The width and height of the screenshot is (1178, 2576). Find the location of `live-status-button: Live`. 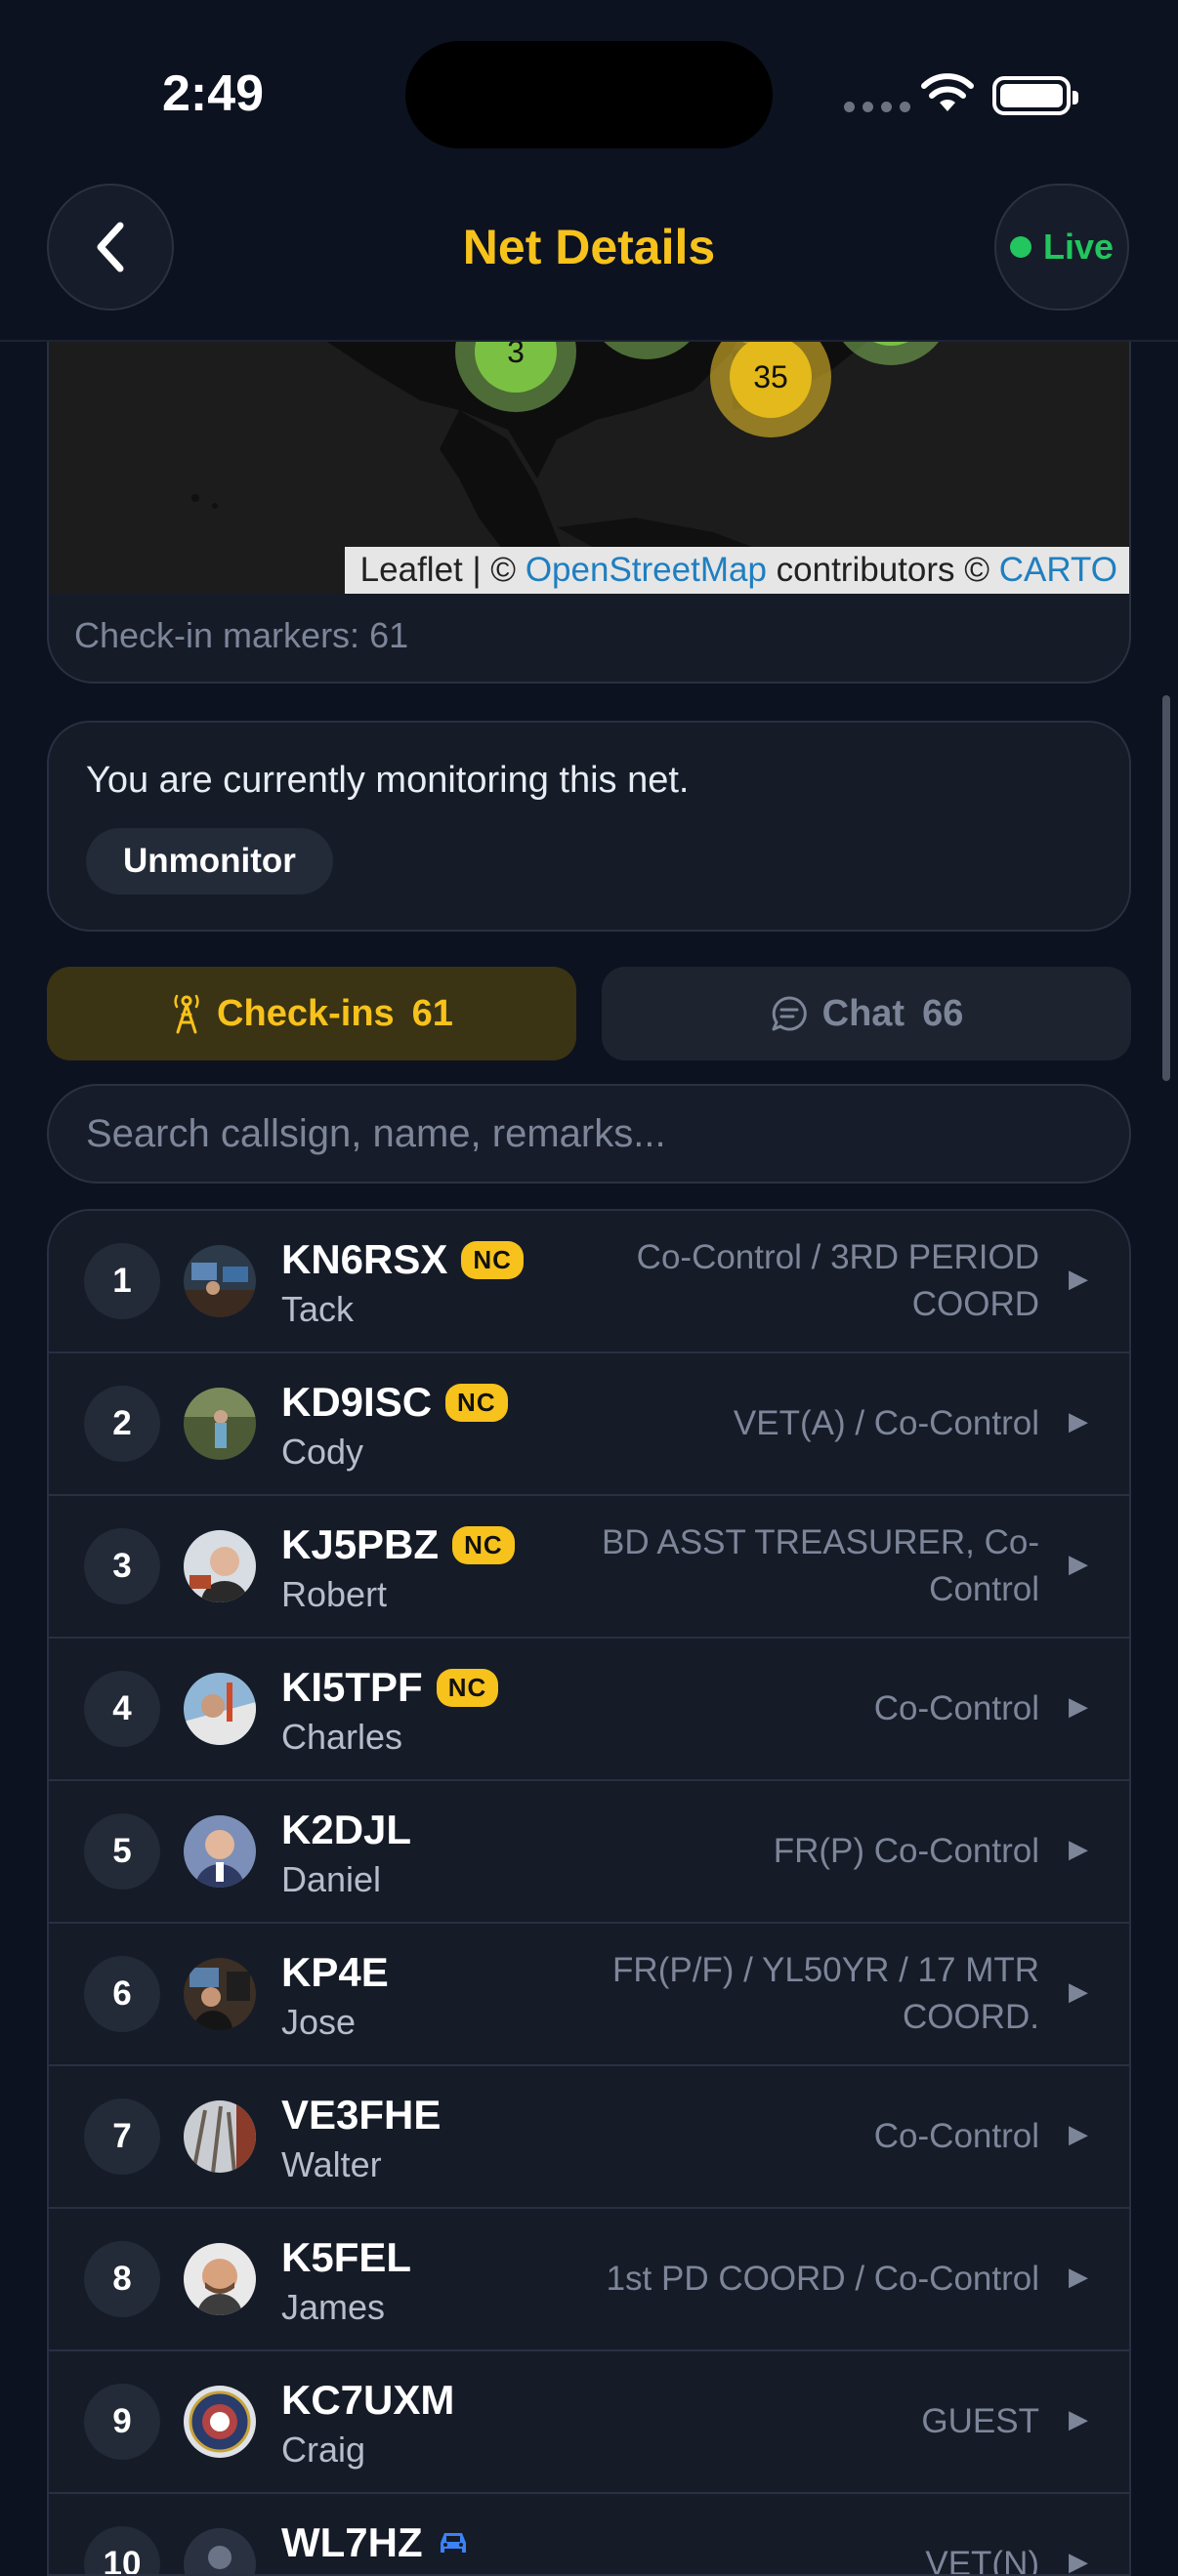

live-status-button: Live is located at coordinates (1061, 247).